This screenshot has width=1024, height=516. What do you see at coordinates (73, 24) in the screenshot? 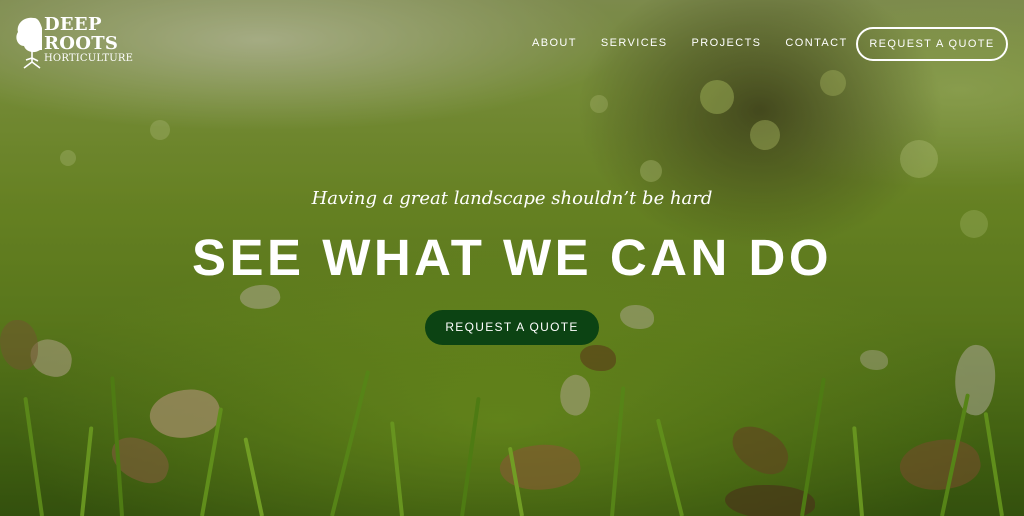
I see `brand-line-deep: DEEP` at bounding box center [73, 24].